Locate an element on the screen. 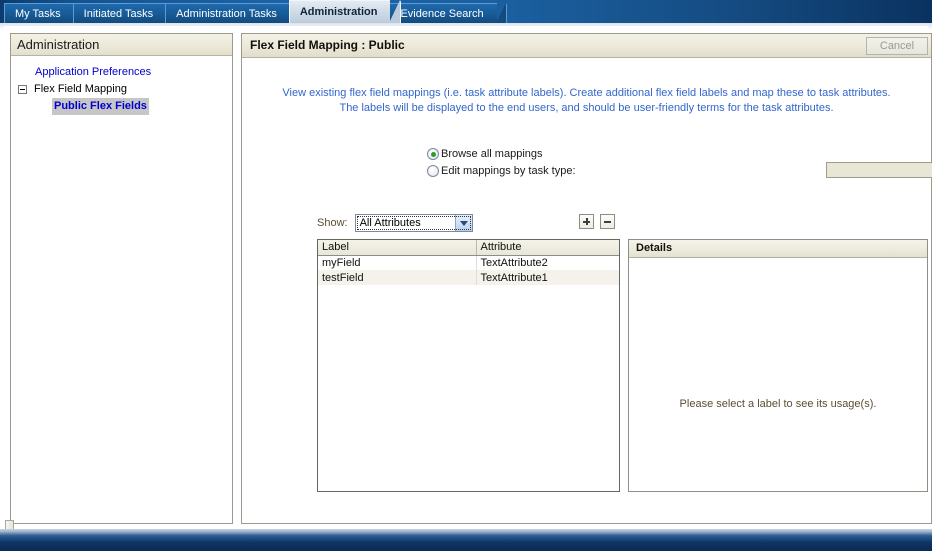  show-label: Show: is located at coordinates (332, 223).